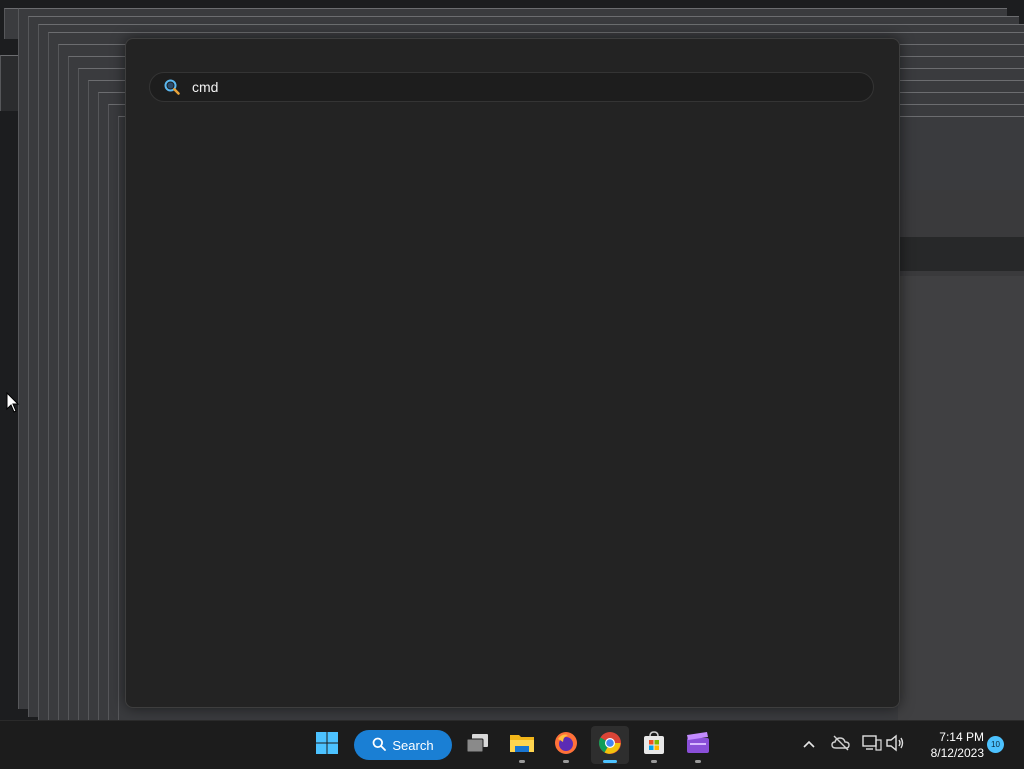 The image size is (1024, 769). I want to click on clipchamp-icon, so click(698, 745).